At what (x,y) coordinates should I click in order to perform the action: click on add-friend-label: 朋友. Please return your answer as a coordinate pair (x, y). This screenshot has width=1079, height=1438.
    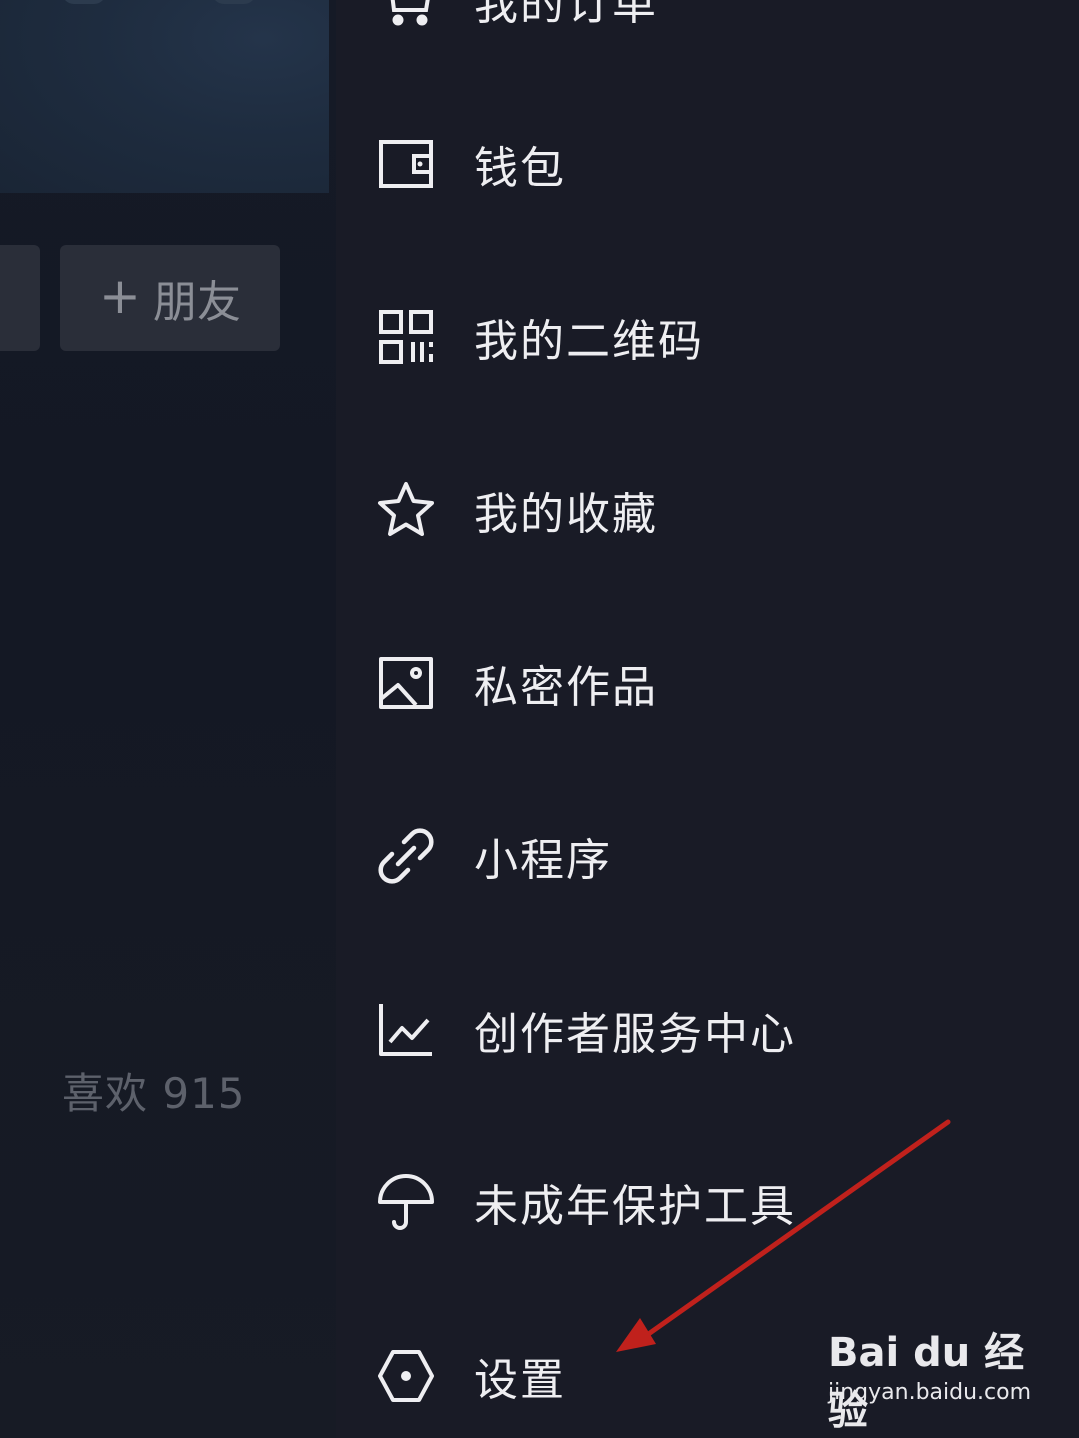
    Looking at the image, I should click on (196, 302).